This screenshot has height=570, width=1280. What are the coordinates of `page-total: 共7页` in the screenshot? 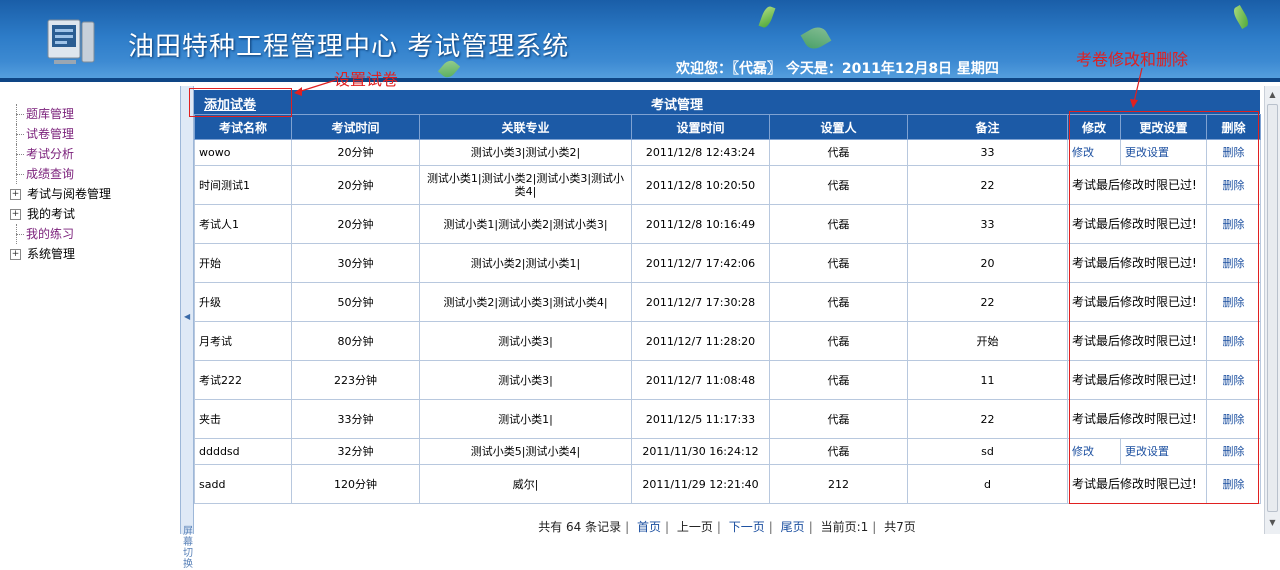 It's located at (900, 527).